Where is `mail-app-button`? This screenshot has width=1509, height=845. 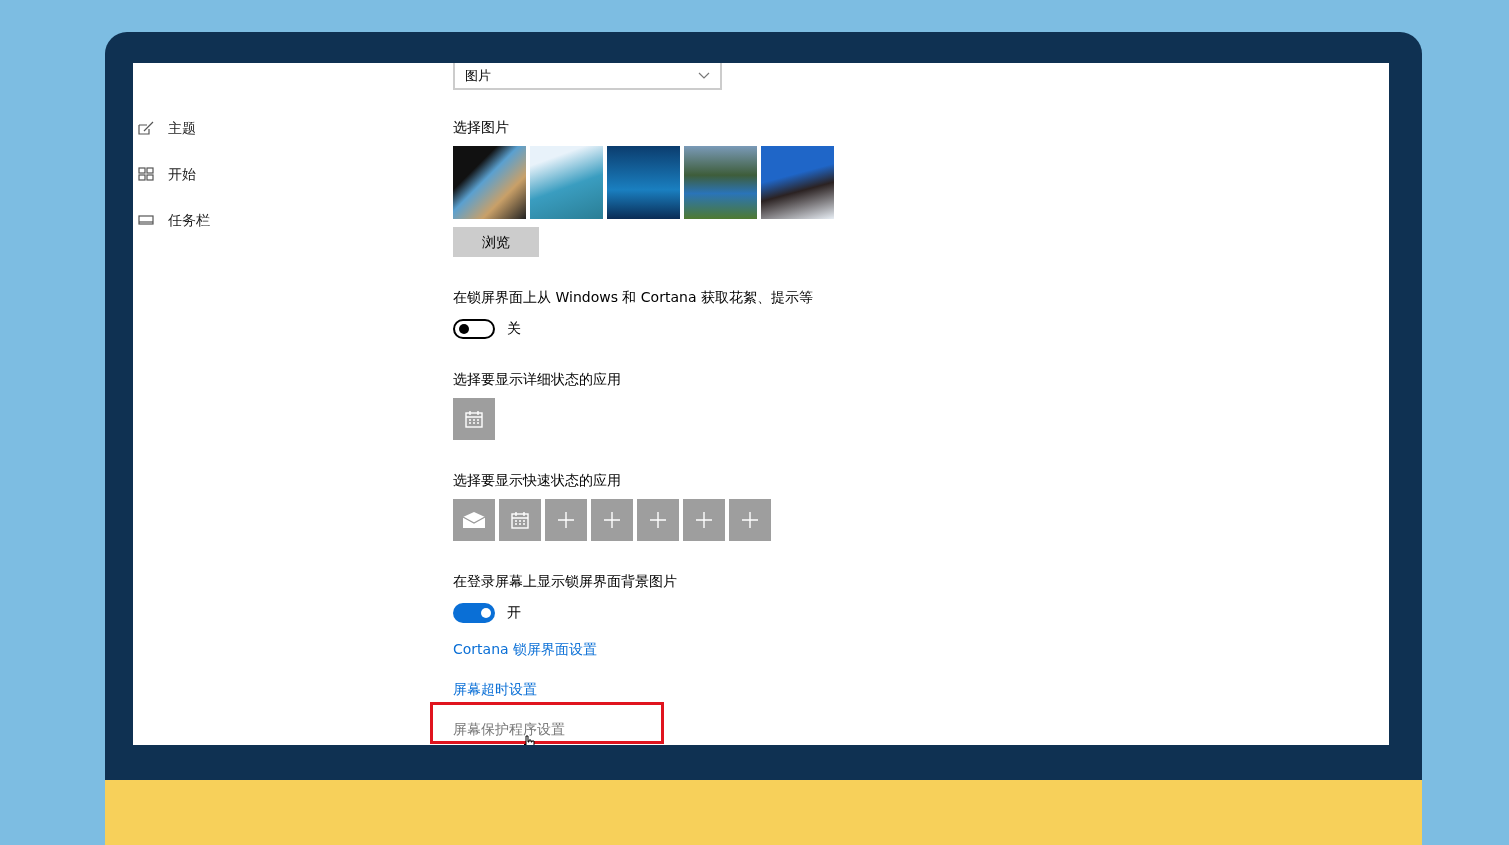 mail-app-button is located at coordinates (474, 520).